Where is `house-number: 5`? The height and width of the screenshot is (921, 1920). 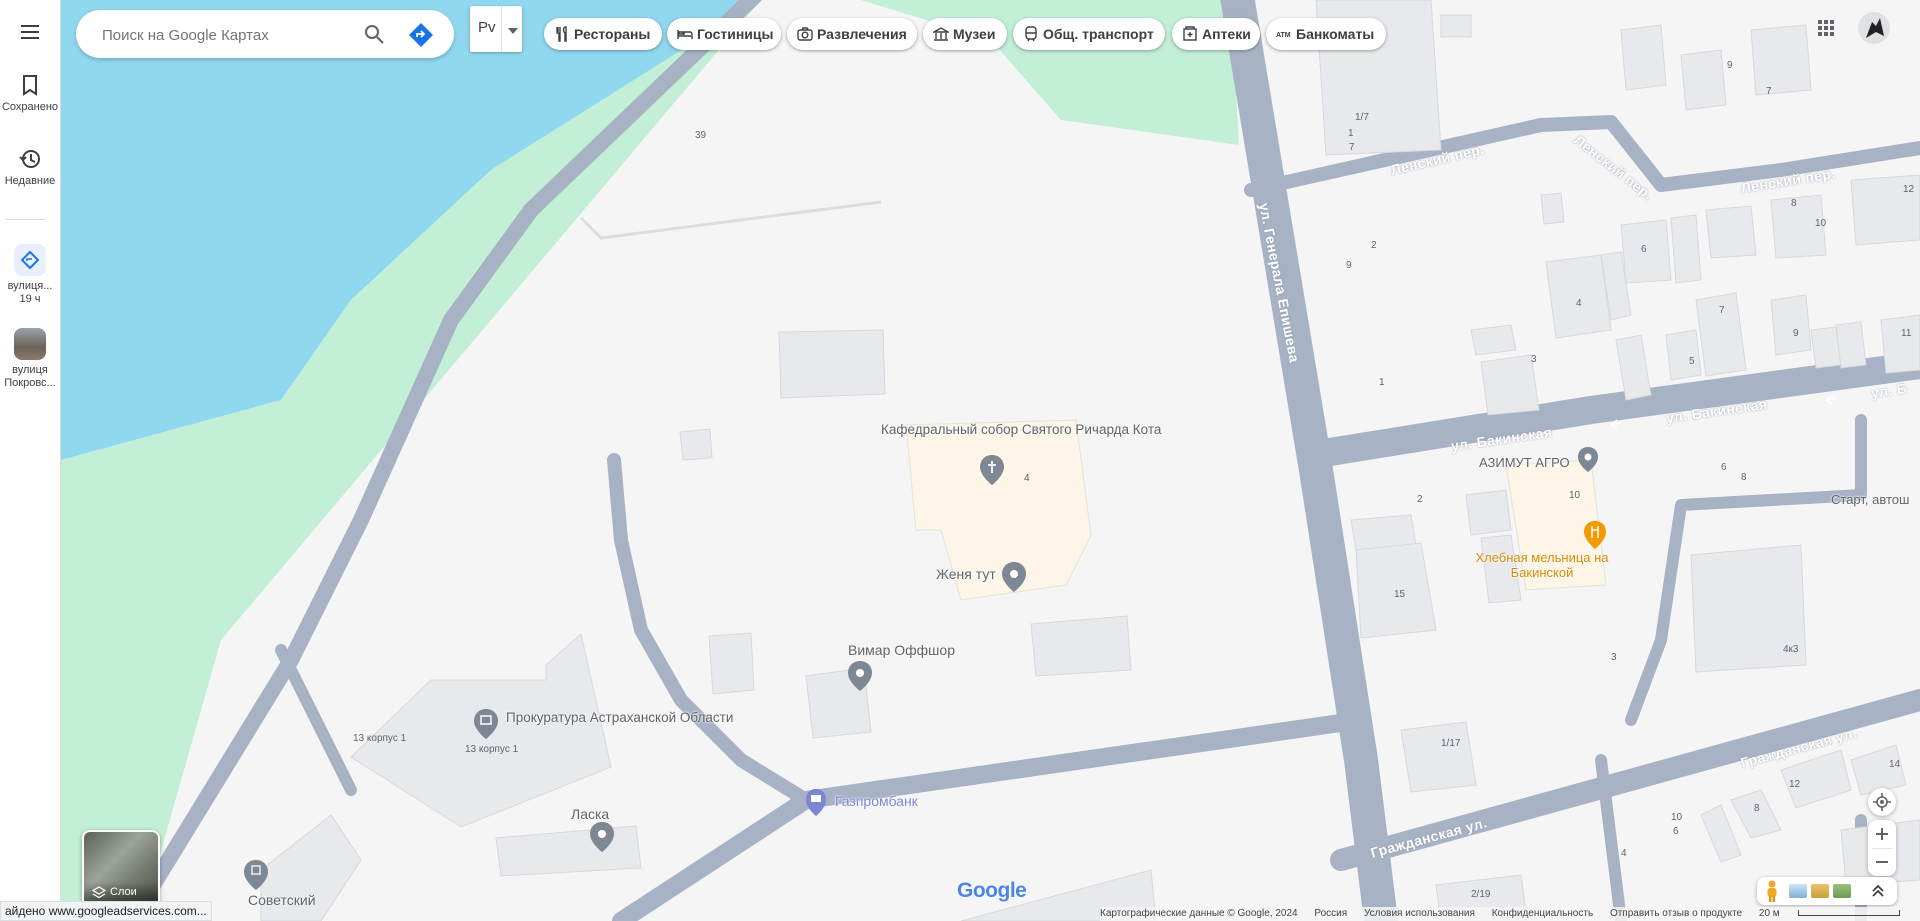 house-number: 5 is located at coordinates (1692, 361).